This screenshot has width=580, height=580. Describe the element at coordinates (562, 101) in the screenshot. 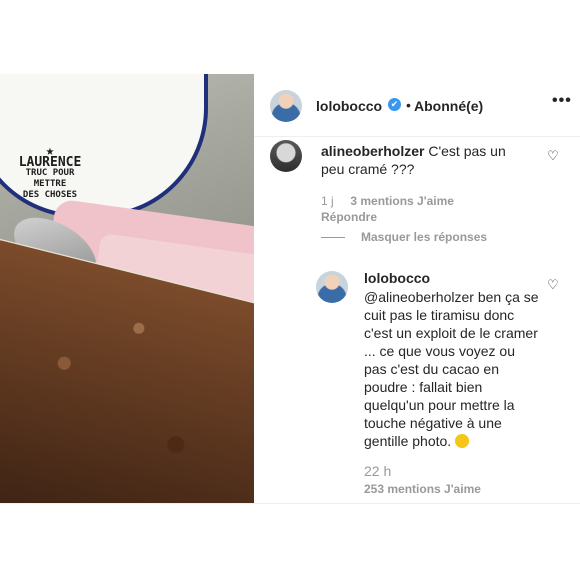

I see `more-options-icon: •••` at that location.